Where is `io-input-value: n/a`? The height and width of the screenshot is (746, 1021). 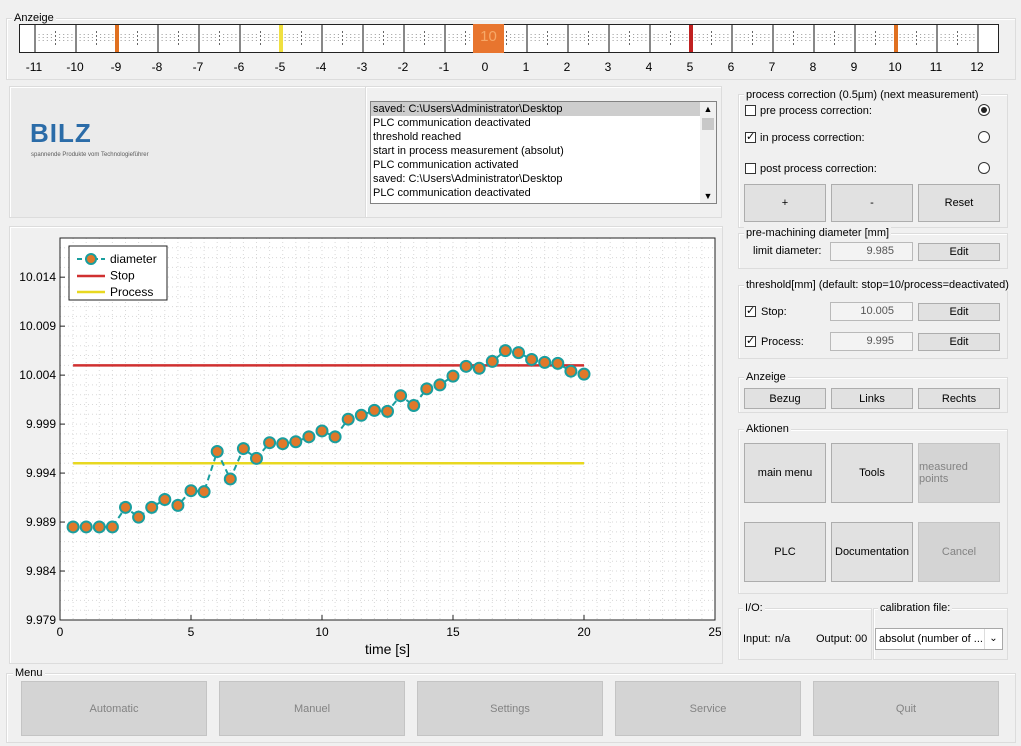 io-input-value: n/a is located at coordinates (783, 639).